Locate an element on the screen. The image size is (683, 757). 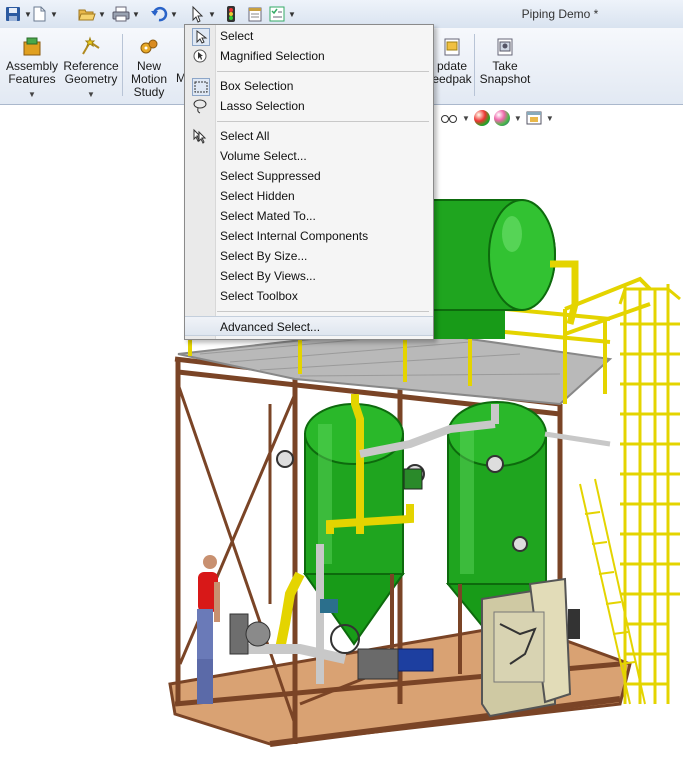
quick-access-new: ▼ is located at coordinates (44, 14).